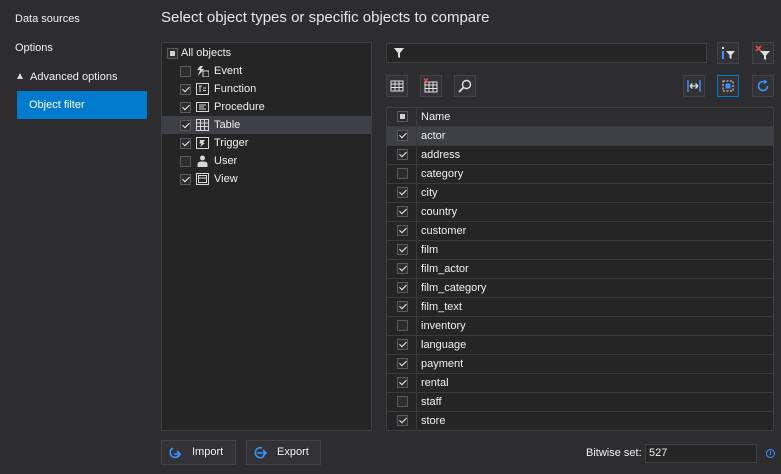 The height and width of the screenshot is (474, 781). Describe the element at coordinates (402, 116) in the screenshot. I see `select-all-checkbox` at that location.